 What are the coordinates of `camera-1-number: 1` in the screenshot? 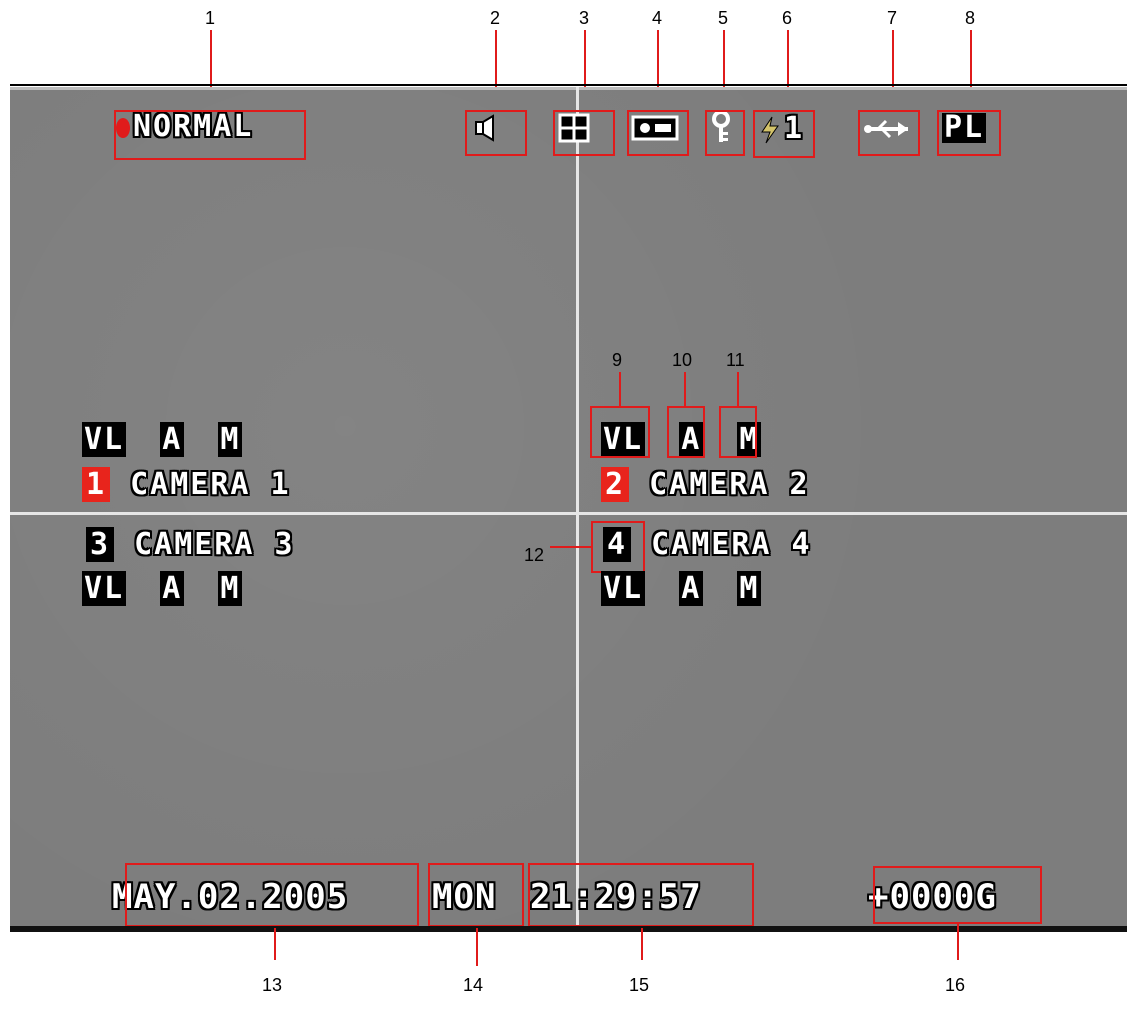 It's located at (96, 484).